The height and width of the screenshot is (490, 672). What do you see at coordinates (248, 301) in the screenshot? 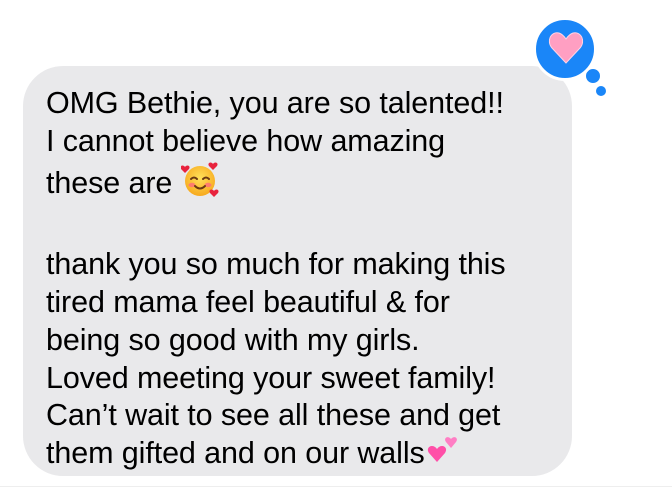
I see `message-line: tired mama feel beautiful & for` at bounding box center [248, 301].